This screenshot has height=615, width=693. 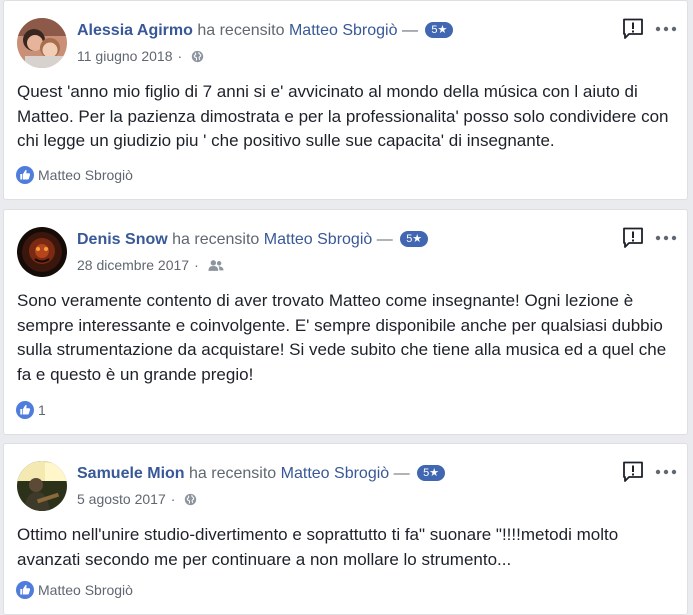 I want to click on review-meta: 11 giugno 2018 ·, so click(x=140, y=57).